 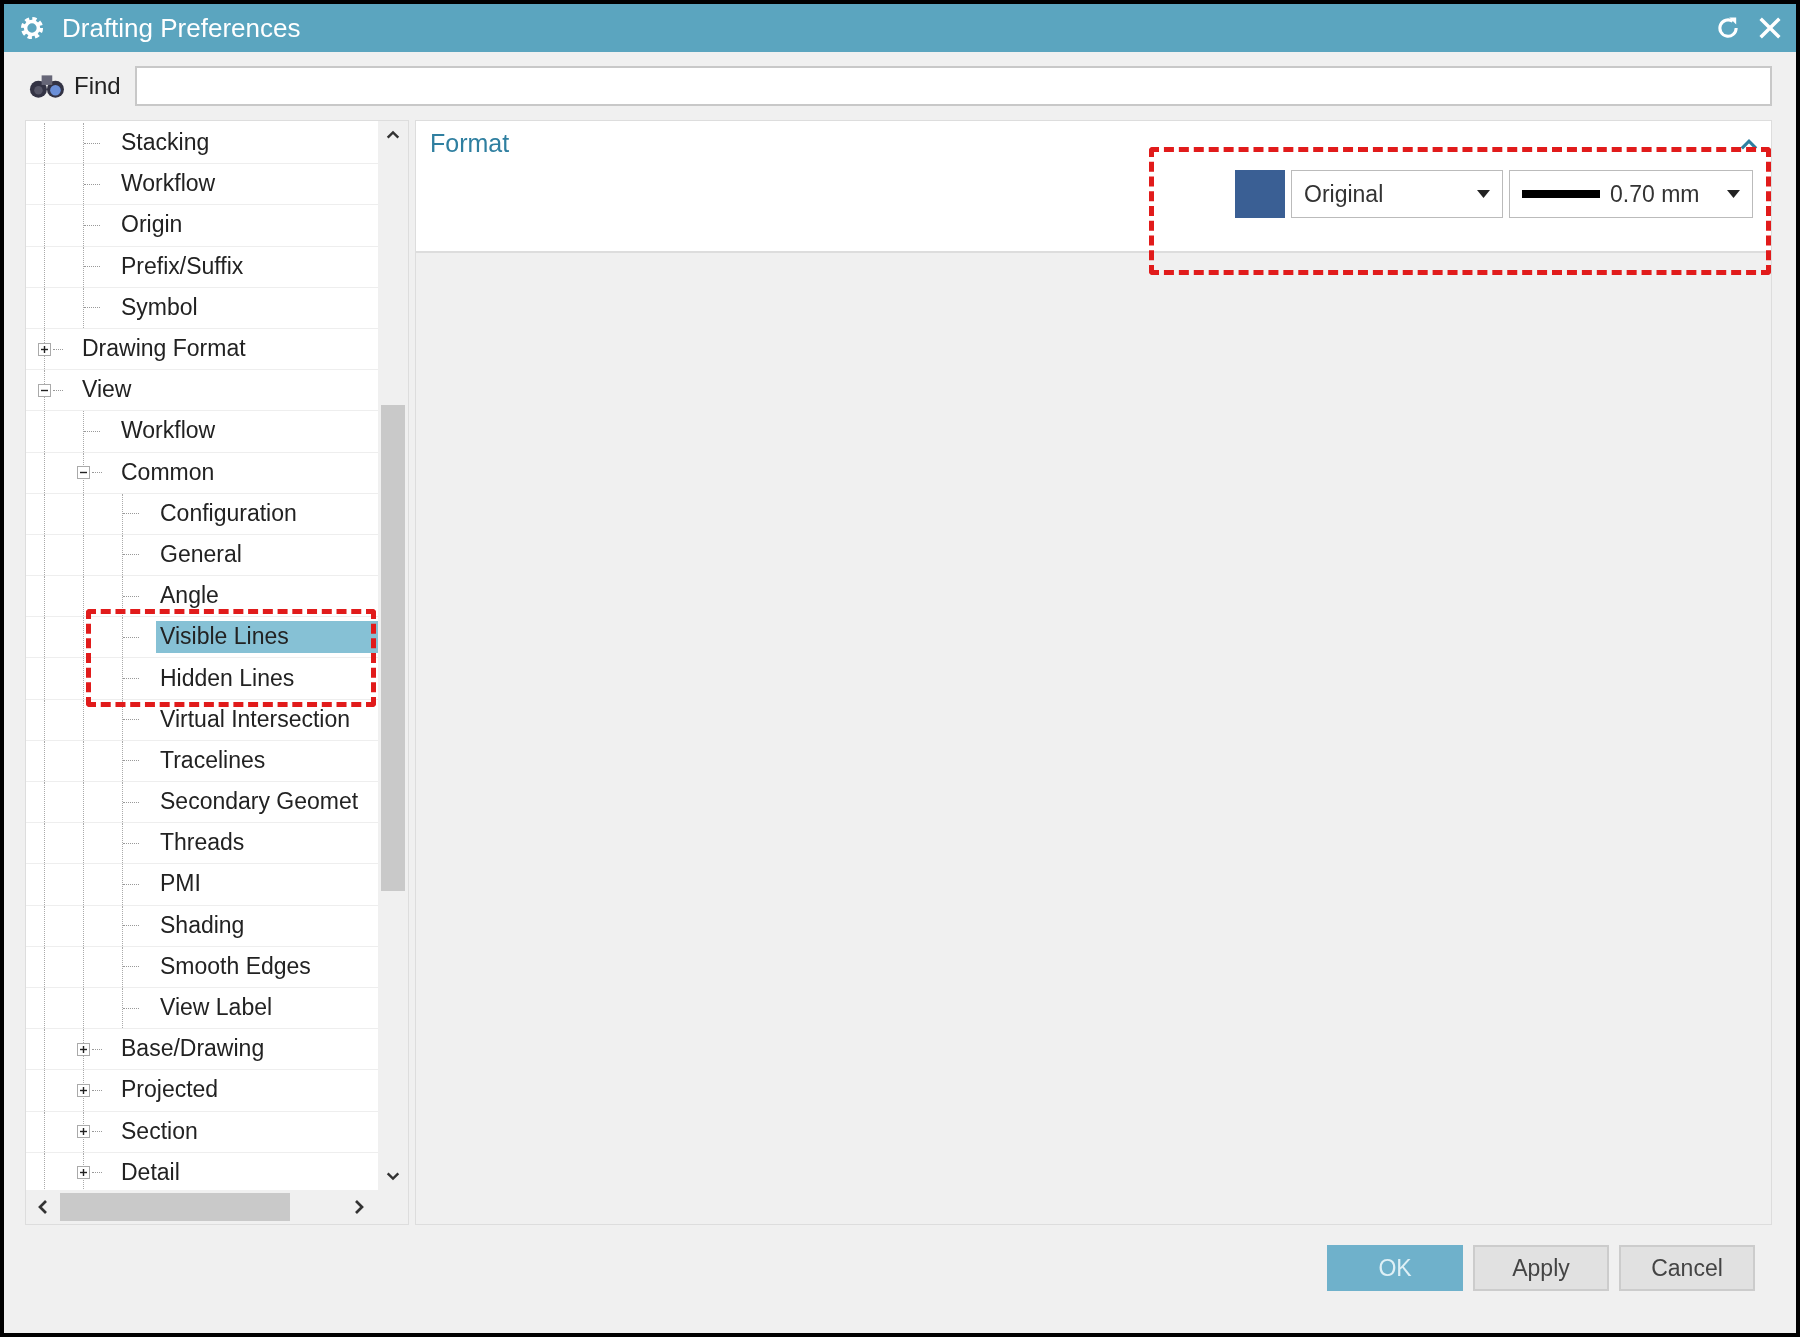 What do you see at coordinates (1631, 194) in the screenshot?
I see `line-width-dropdown: 0.70 mm` at bounding box center [1631, 194].